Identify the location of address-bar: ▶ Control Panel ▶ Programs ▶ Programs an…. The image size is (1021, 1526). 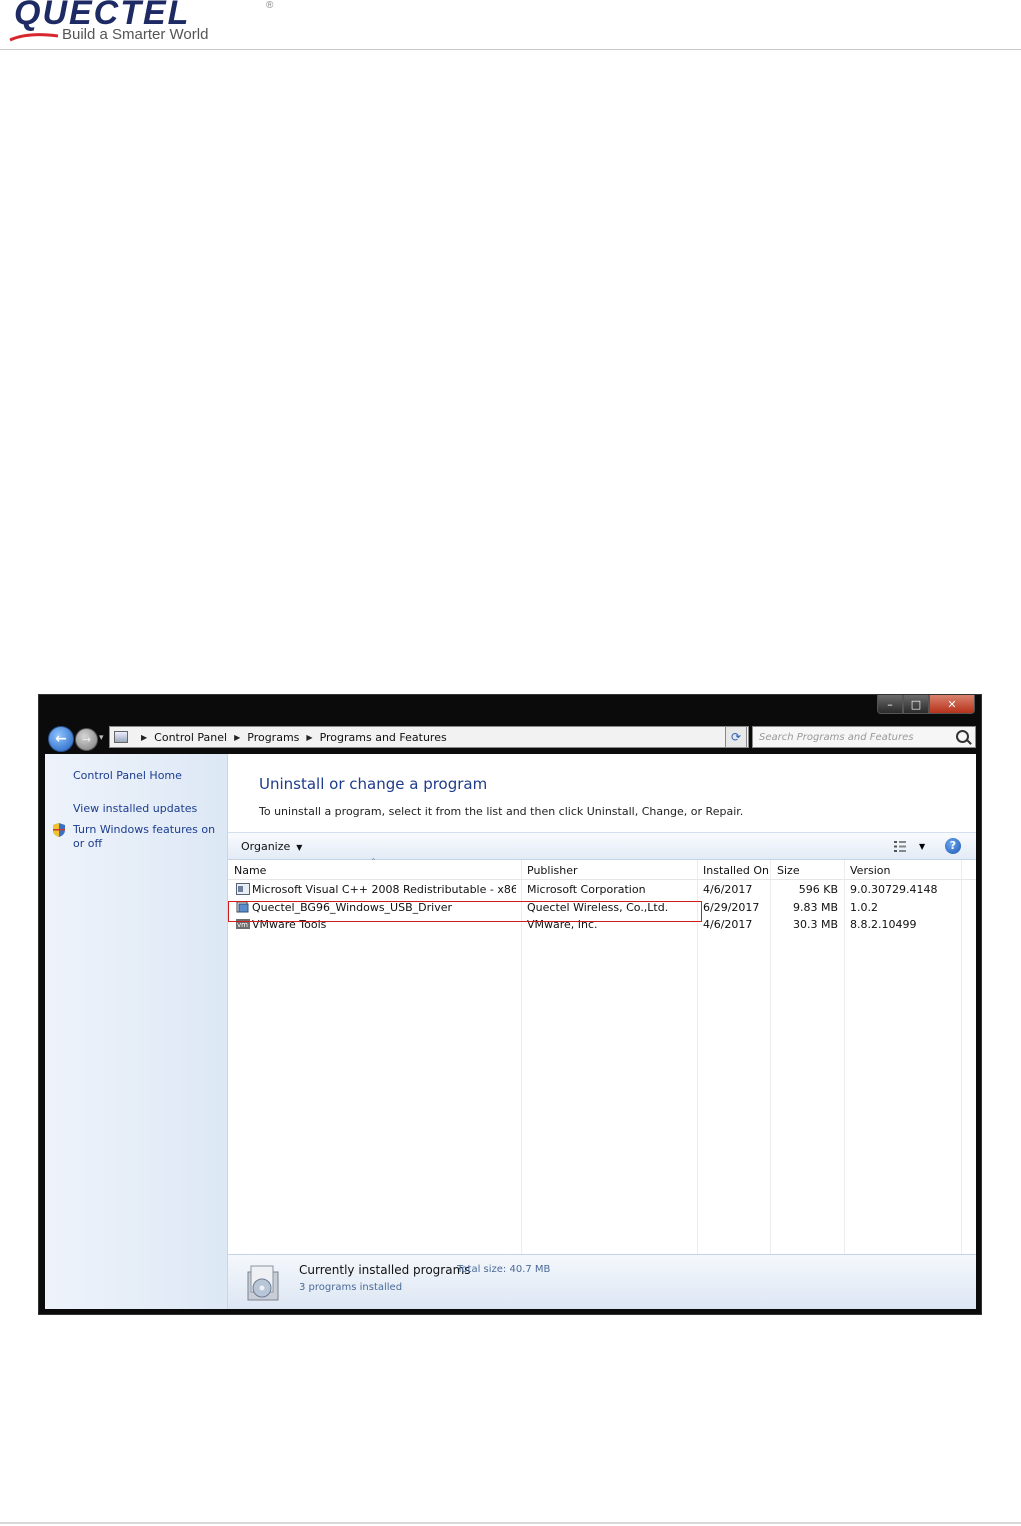
(429, 737).